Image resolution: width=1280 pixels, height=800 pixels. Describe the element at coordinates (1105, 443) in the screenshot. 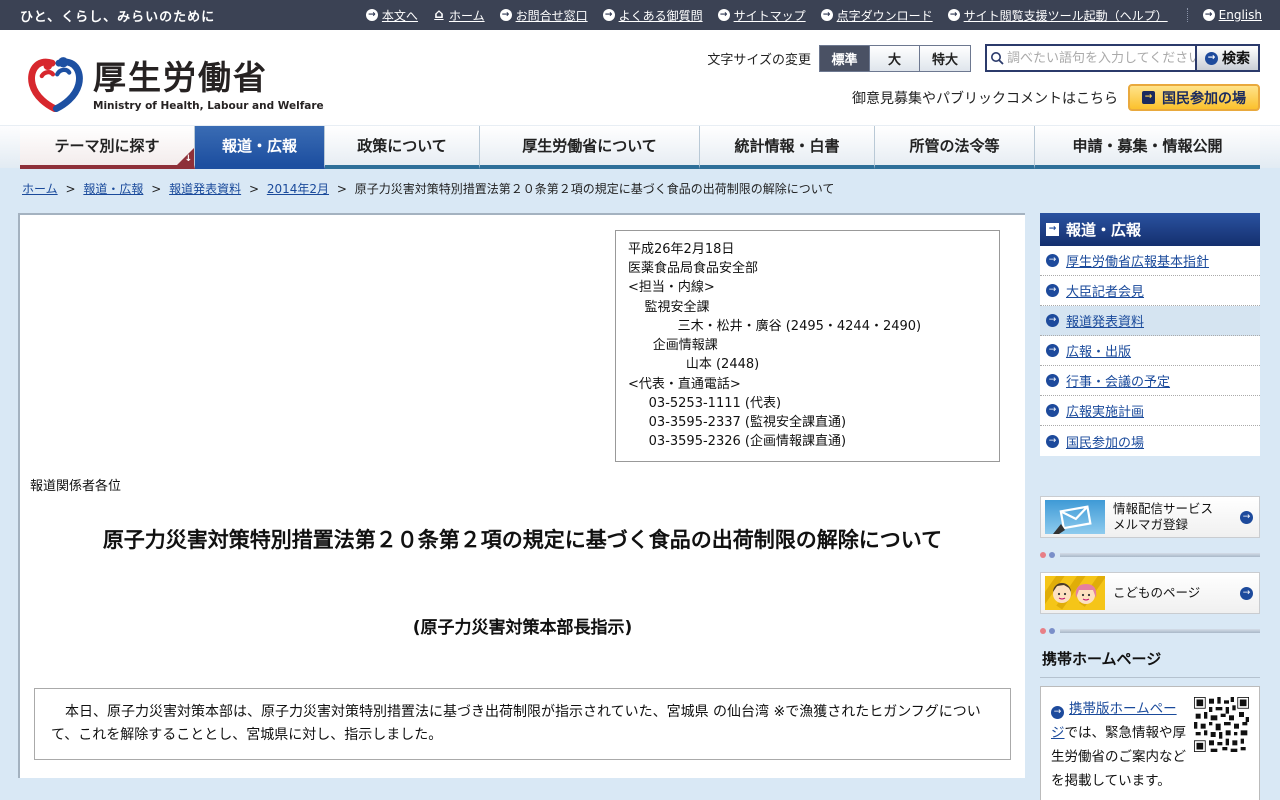

I see `sidebar-menu-item-label: 国民参加の場` at that location.